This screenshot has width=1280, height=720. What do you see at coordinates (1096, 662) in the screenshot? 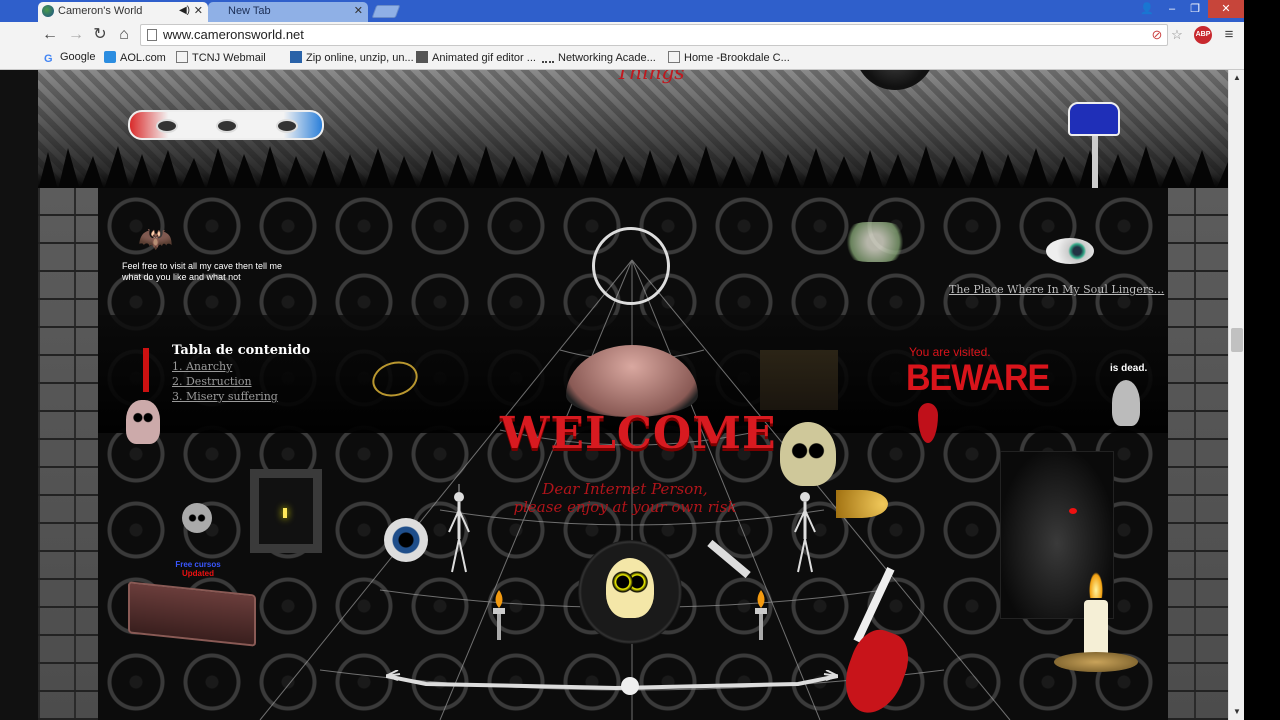
I see `candle-holder-icon` at bounding box center [1096, 662].